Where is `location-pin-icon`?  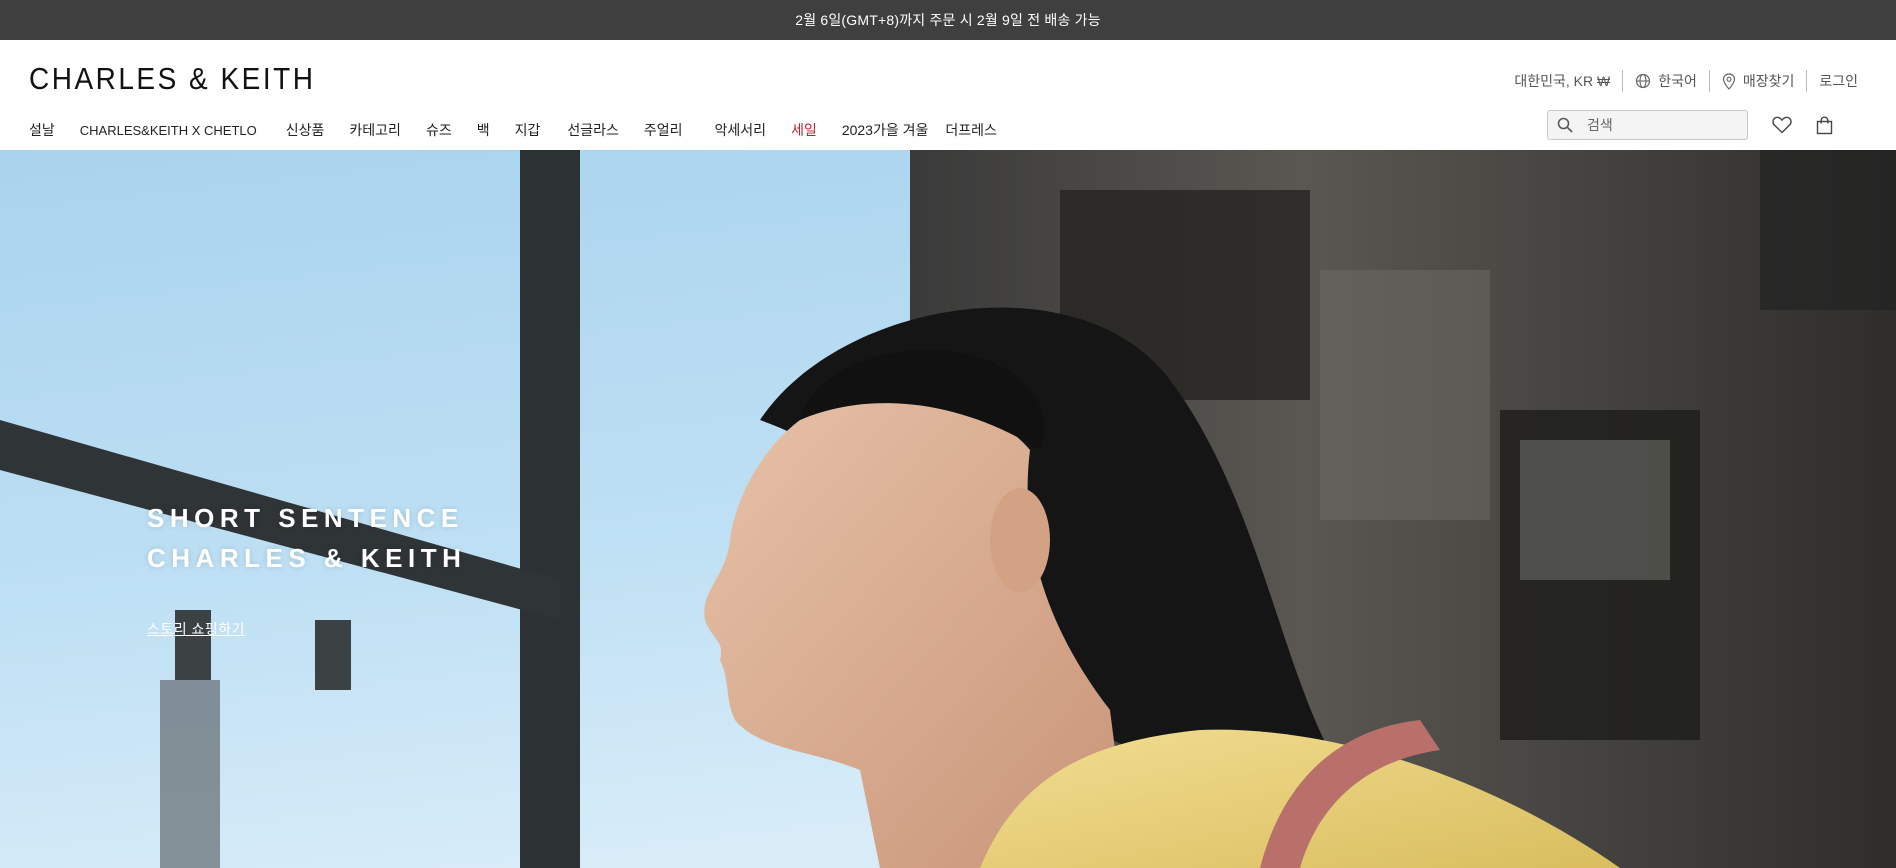 location-pin-icon is located at coordinates (1728, 81).